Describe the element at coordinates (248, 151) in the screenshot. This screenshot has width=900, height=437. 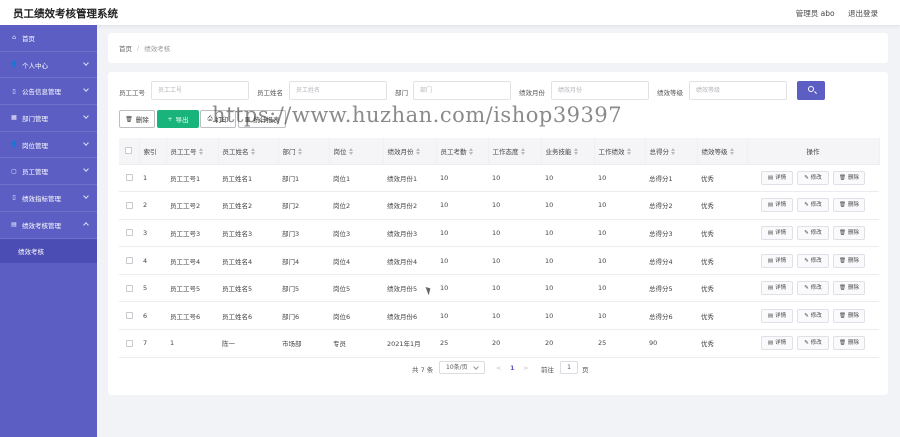
I see `column-header: 员工姓名` at that location.